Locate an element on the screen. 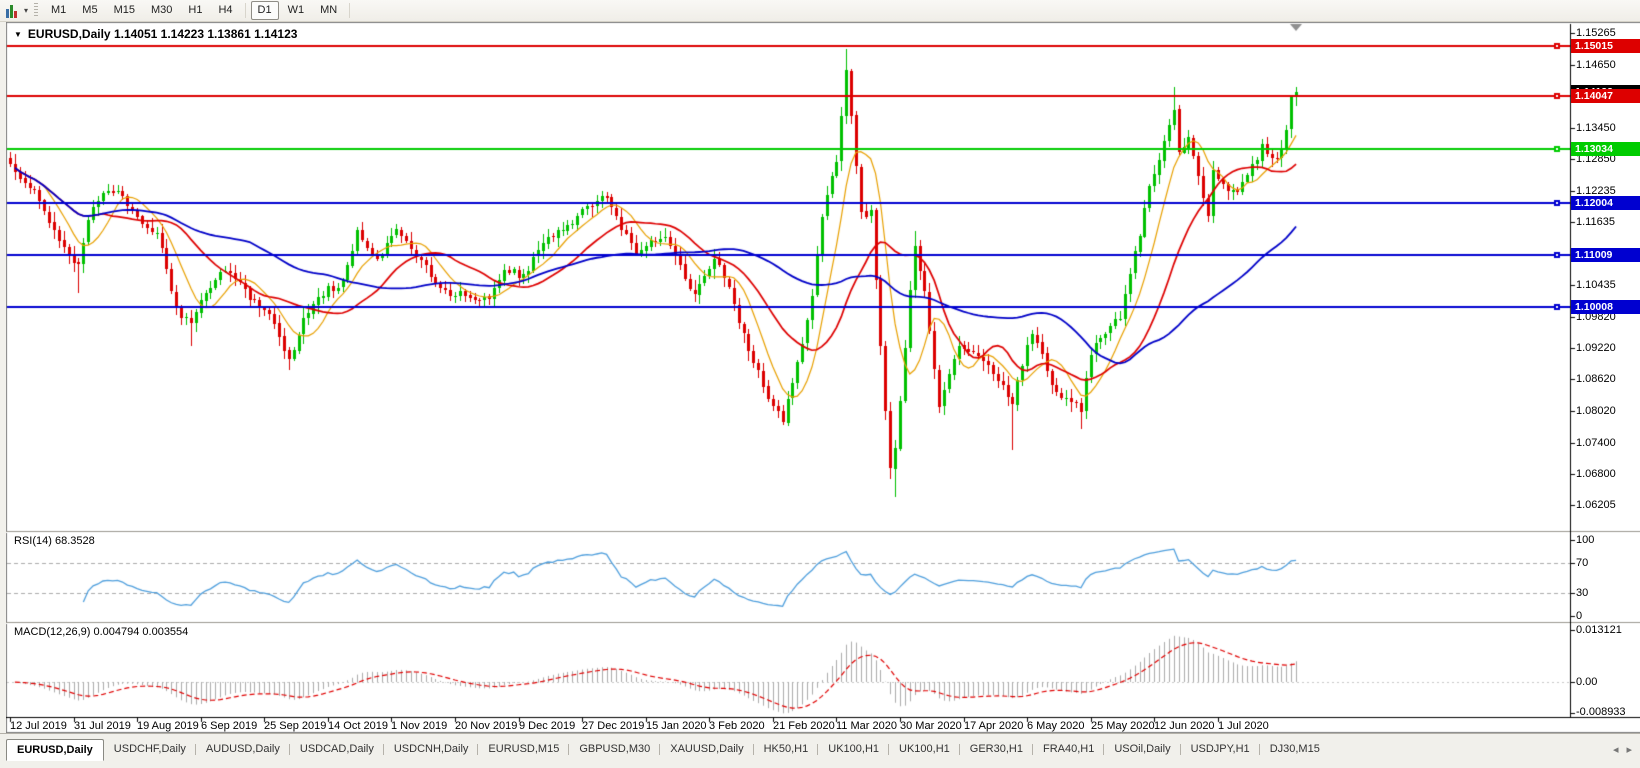 Image resolution: width=1640 pixels, height=768 pixels. date-axis-label: 6 May 2020 is located at coordinates (1056, 726).